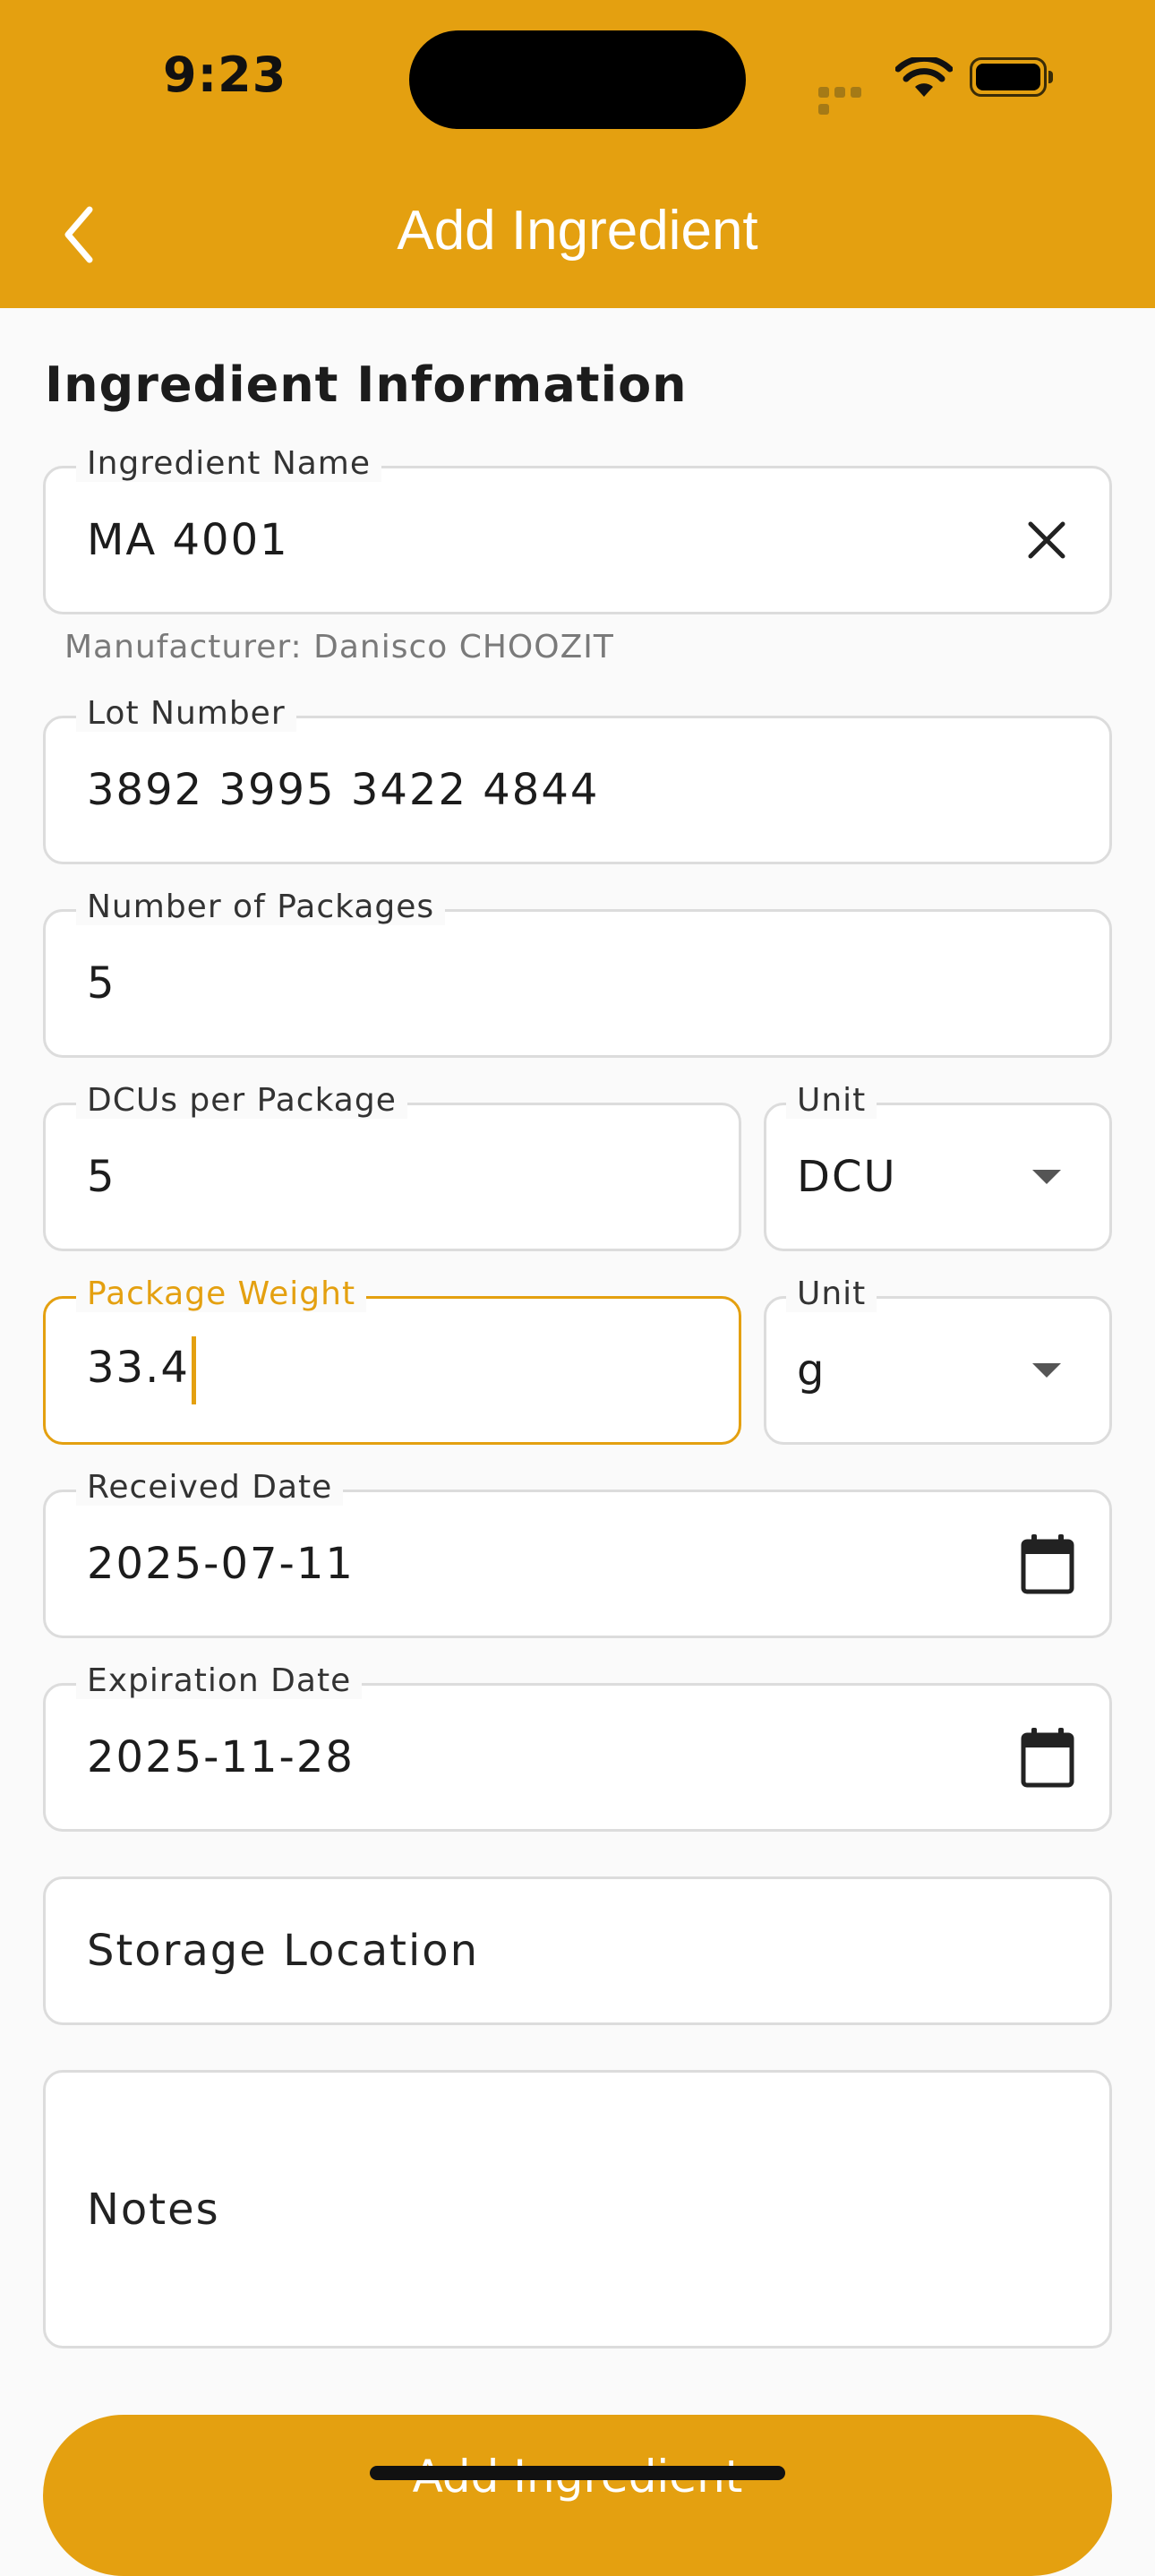 The image size is (1155, 2576). What do you see at coordinates (221, 1564) in the screenshot?
I see `received-date-value: 2025-07-11` at bounding box center [221, 1564].